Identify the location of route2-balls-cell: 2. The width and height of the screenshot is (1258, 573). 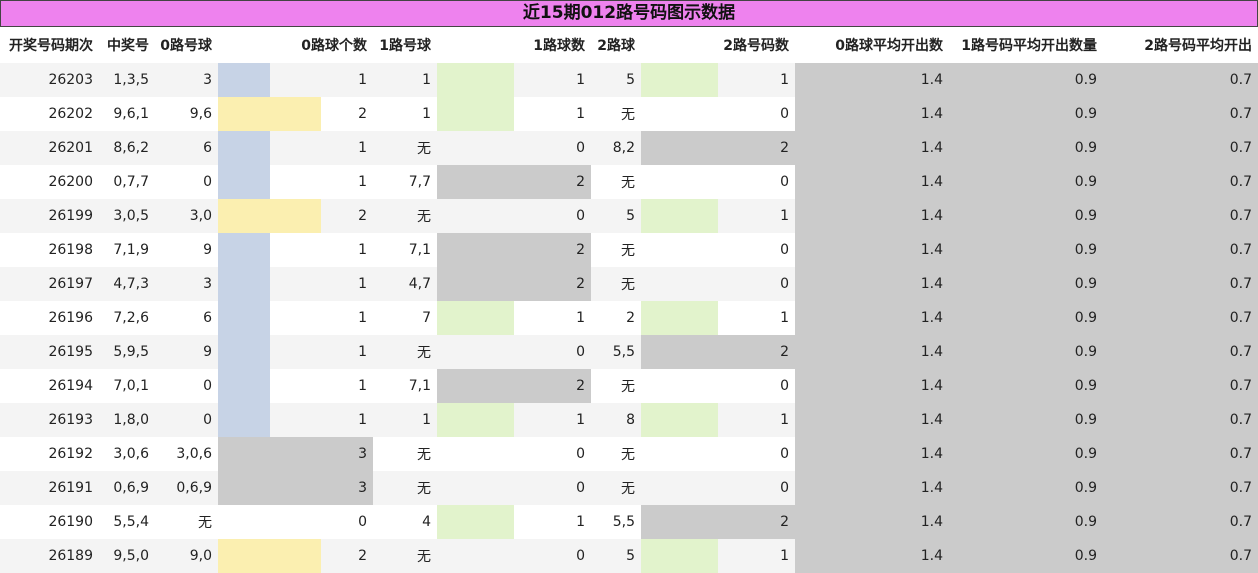
(616, 318).